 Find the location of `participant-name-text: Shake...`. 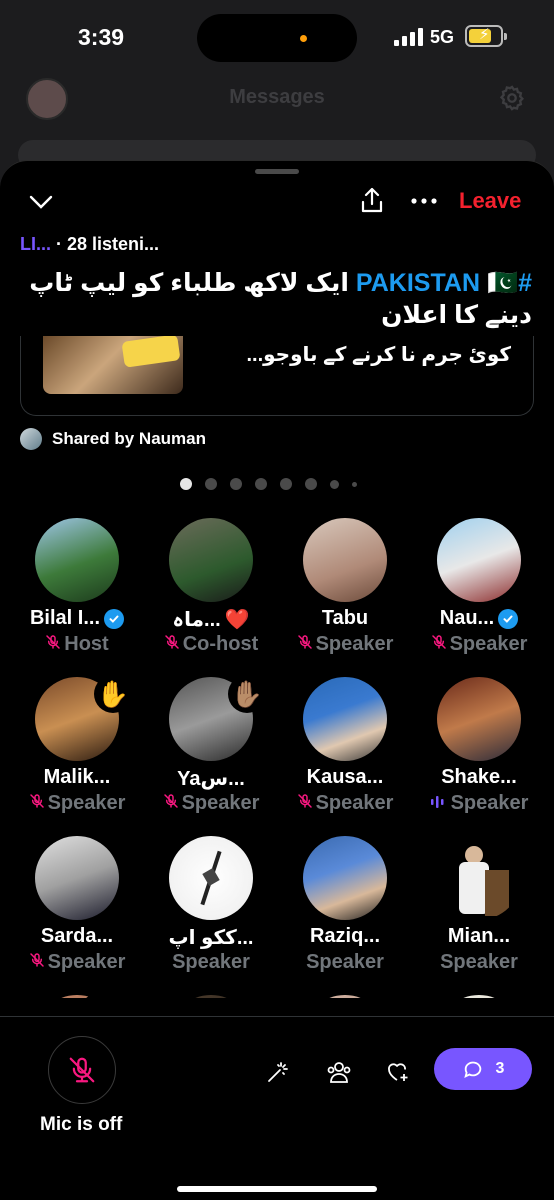

participant-name-text: Shake... is located at coordinates (479, 777).